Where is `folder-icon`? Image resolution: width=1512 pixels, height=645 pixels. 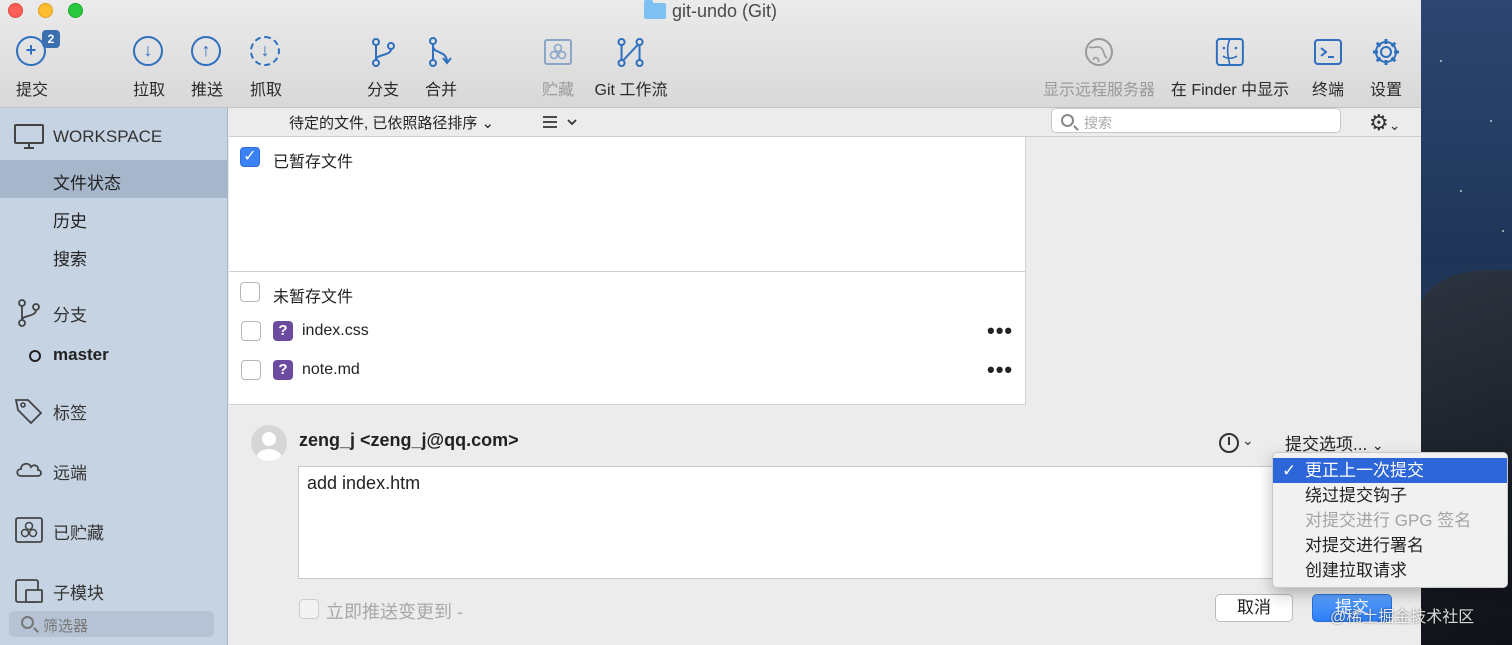 folder-icon is located at coordinates (654, 9).